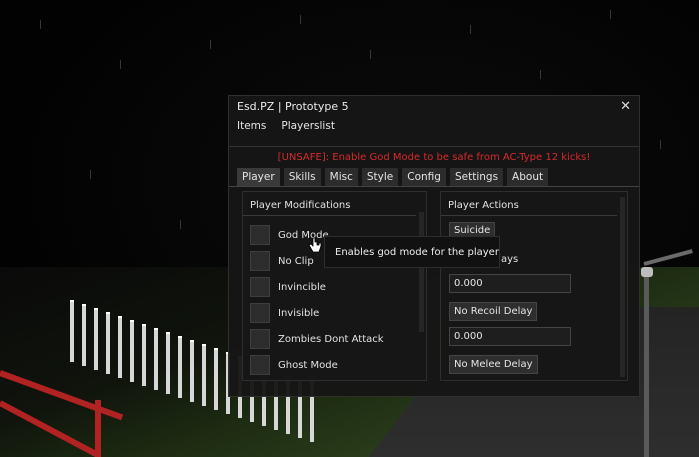 The image size is (699, 457). I want to click on tab-skills: Skills, so click(302, 177).